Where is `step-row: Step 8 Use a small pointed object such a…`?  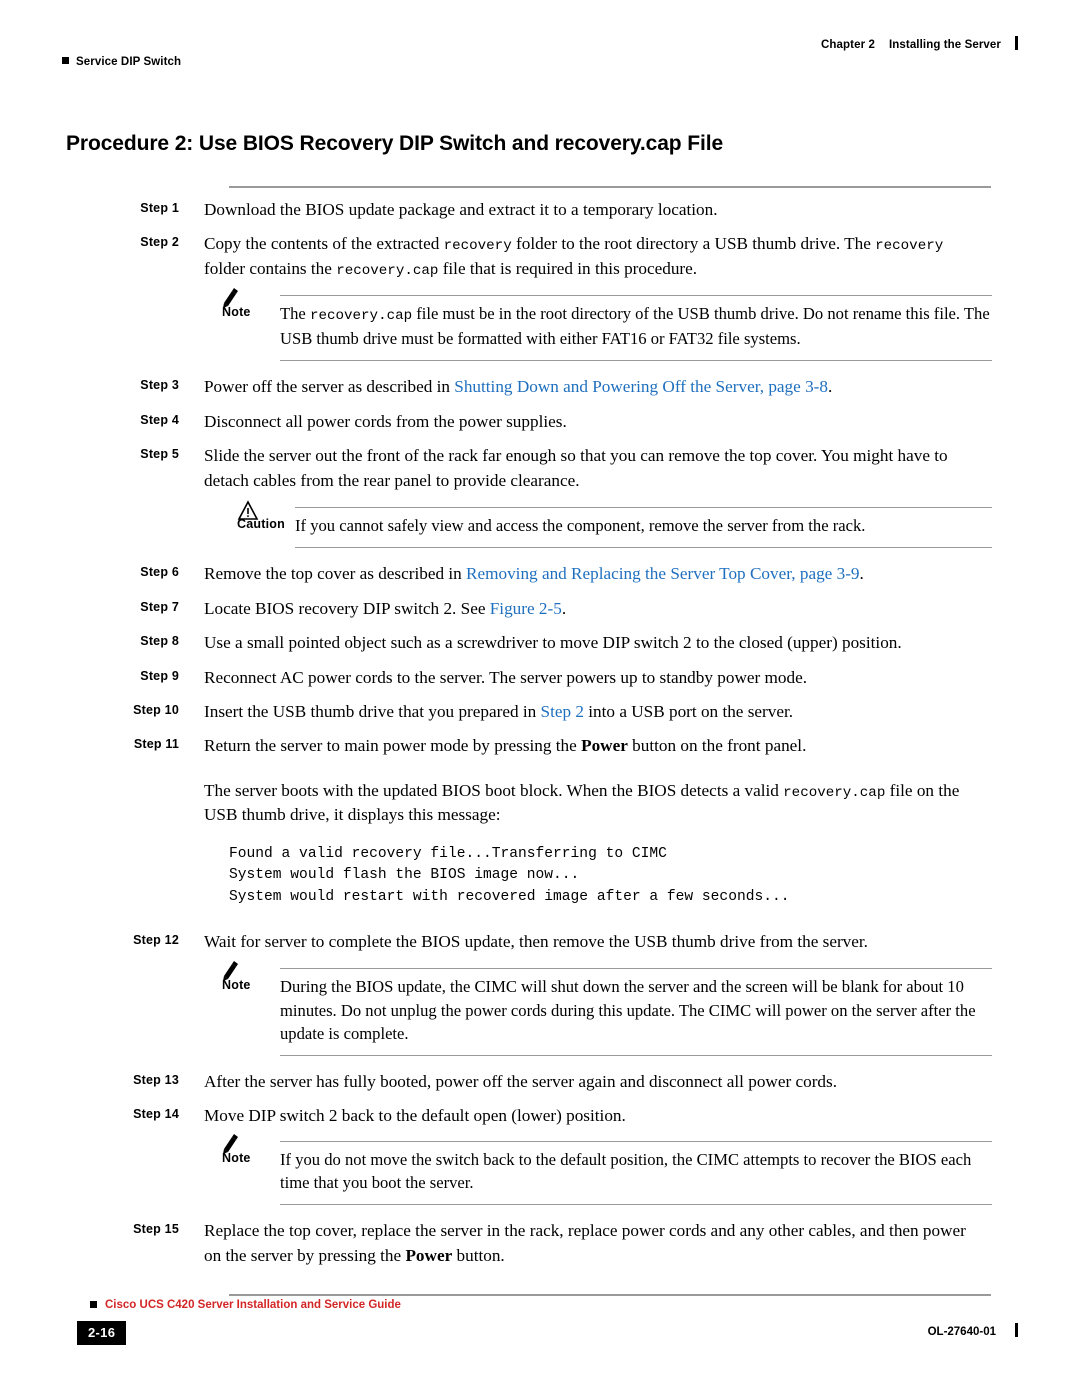 step-row: Step 8 Use a small pointed object such a… is located at coordinates (540, 643).